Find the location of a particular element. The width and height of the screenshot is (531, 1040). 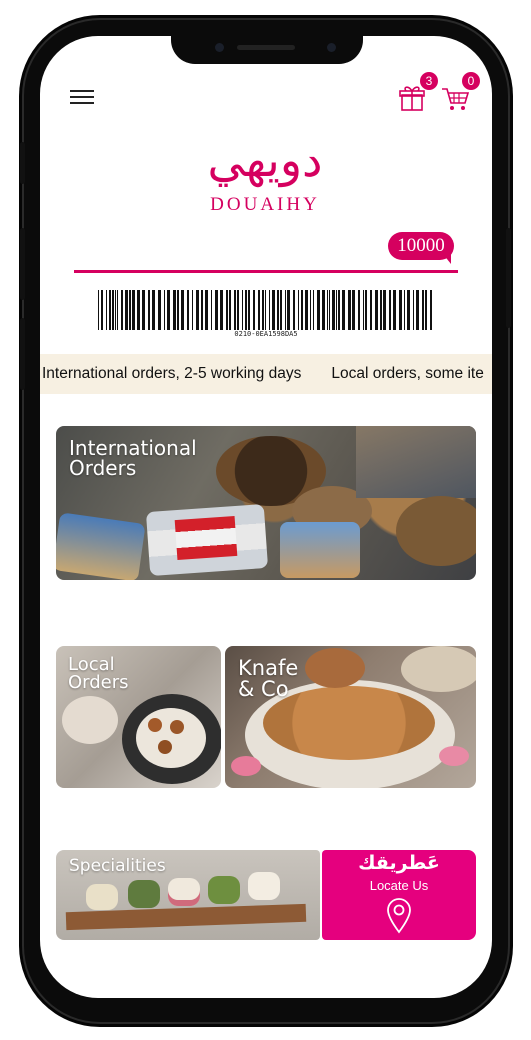

loyalty-barcode is located at coordinates (265, 310).